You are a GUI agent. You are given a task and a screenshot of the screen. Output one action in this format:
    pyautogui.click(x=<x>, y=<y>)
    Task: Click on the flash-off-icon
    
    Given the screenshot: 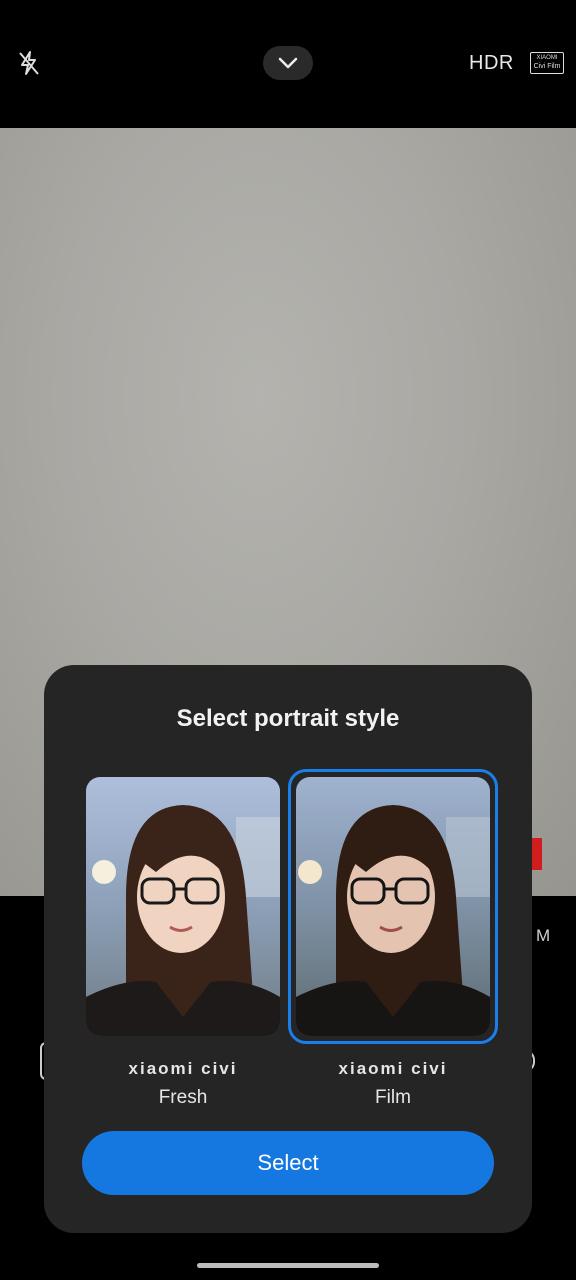 What is the action you would take?
    pyautogui.click(x=29, y=63)
    